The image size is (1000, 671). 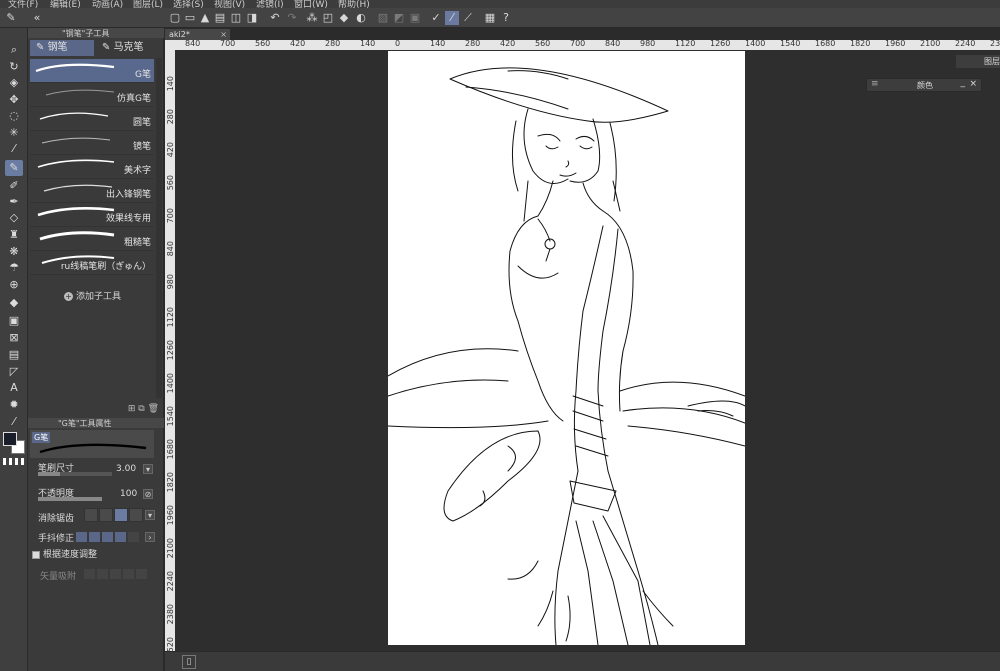 What do you see at coordinates (143, 409) in the screenshot?
I see `subtool-footer-icons: ⊞ ⧉ 🗑` at bounding box center [143, 409].